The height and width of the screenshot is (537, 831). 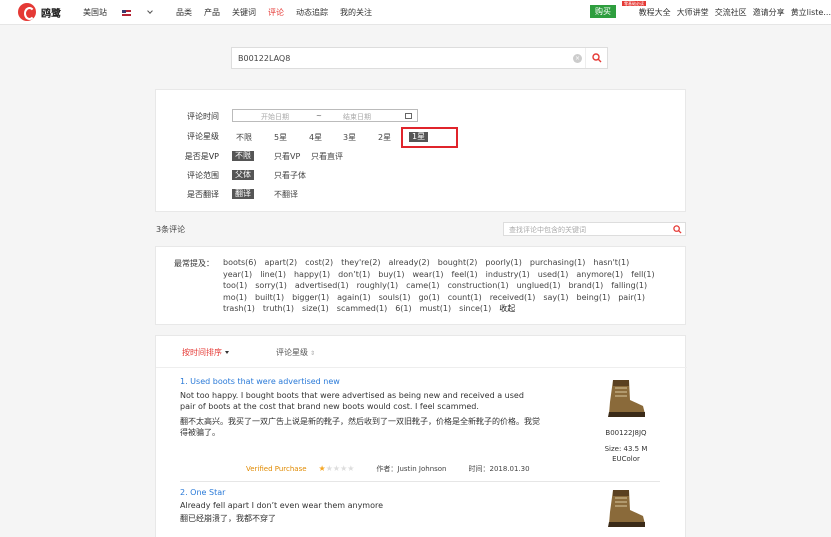 I want to click on keyword-tag: cost(2), so click(x=319, y=263).